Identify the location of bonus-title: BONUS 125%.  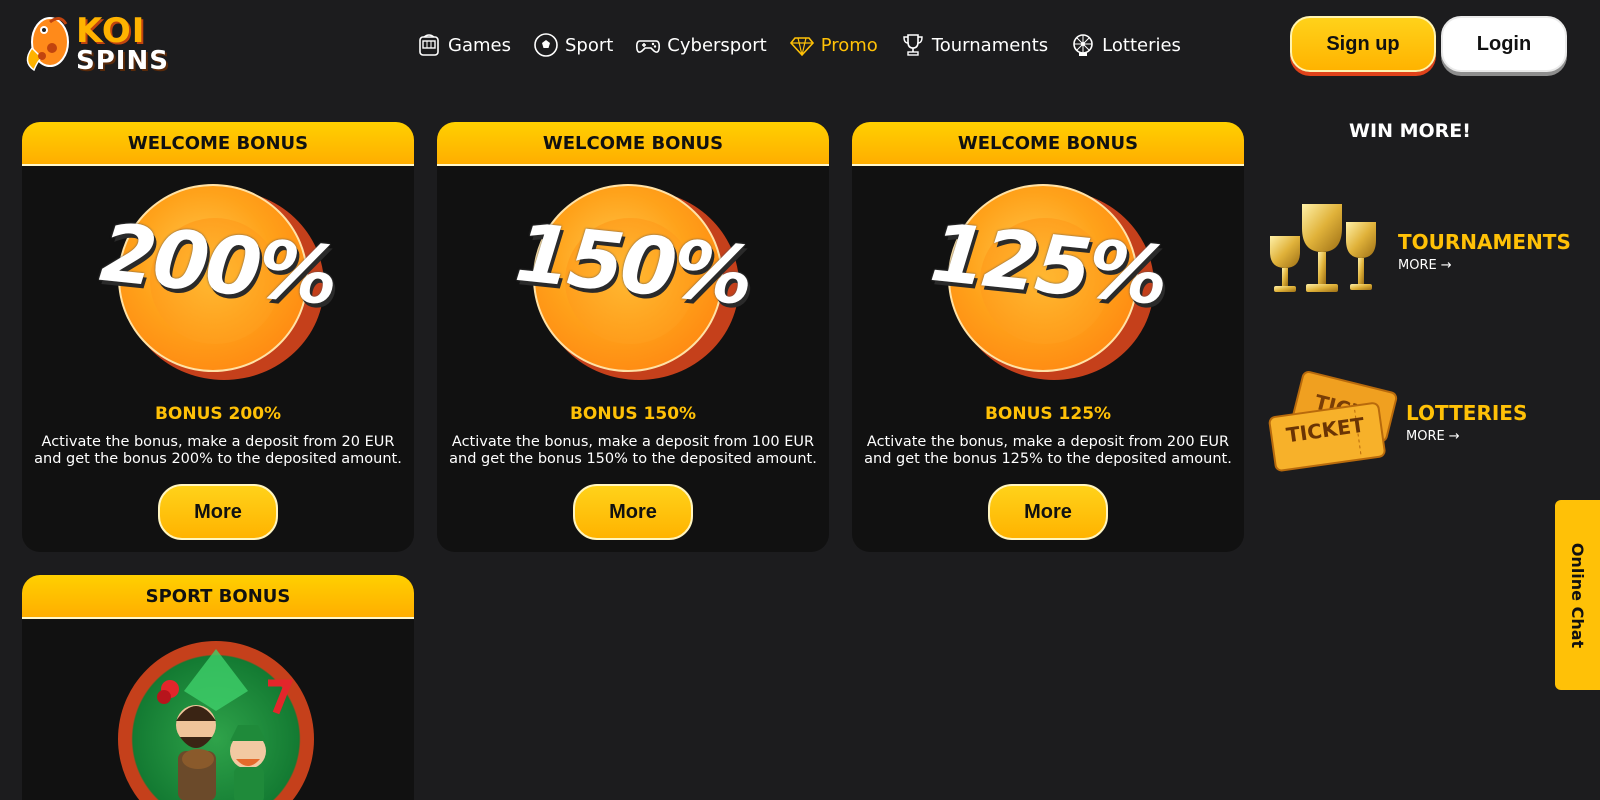
(1048, 414).